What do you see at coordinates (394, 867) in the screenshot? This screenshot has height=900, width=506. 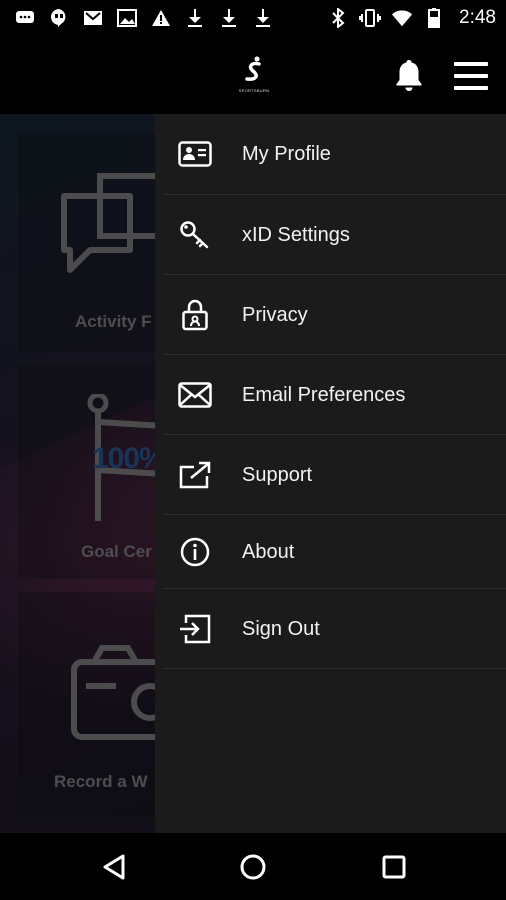 I see `recents-square-icon` at bounding box center [394, 867].